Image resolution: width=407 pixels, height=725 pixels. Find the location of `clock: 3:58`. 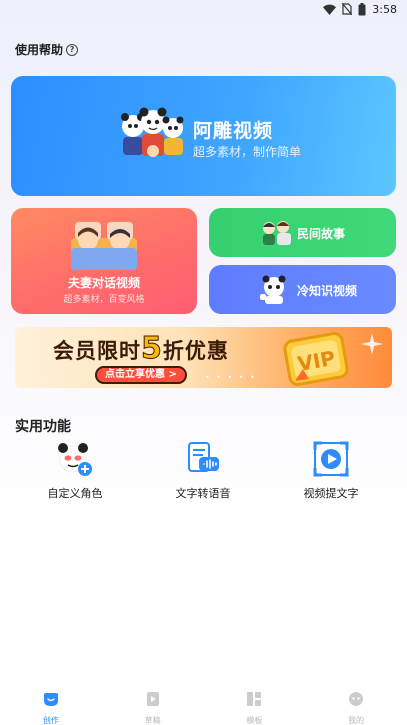

clock: 3:58 is located at coordinates (384, 9).